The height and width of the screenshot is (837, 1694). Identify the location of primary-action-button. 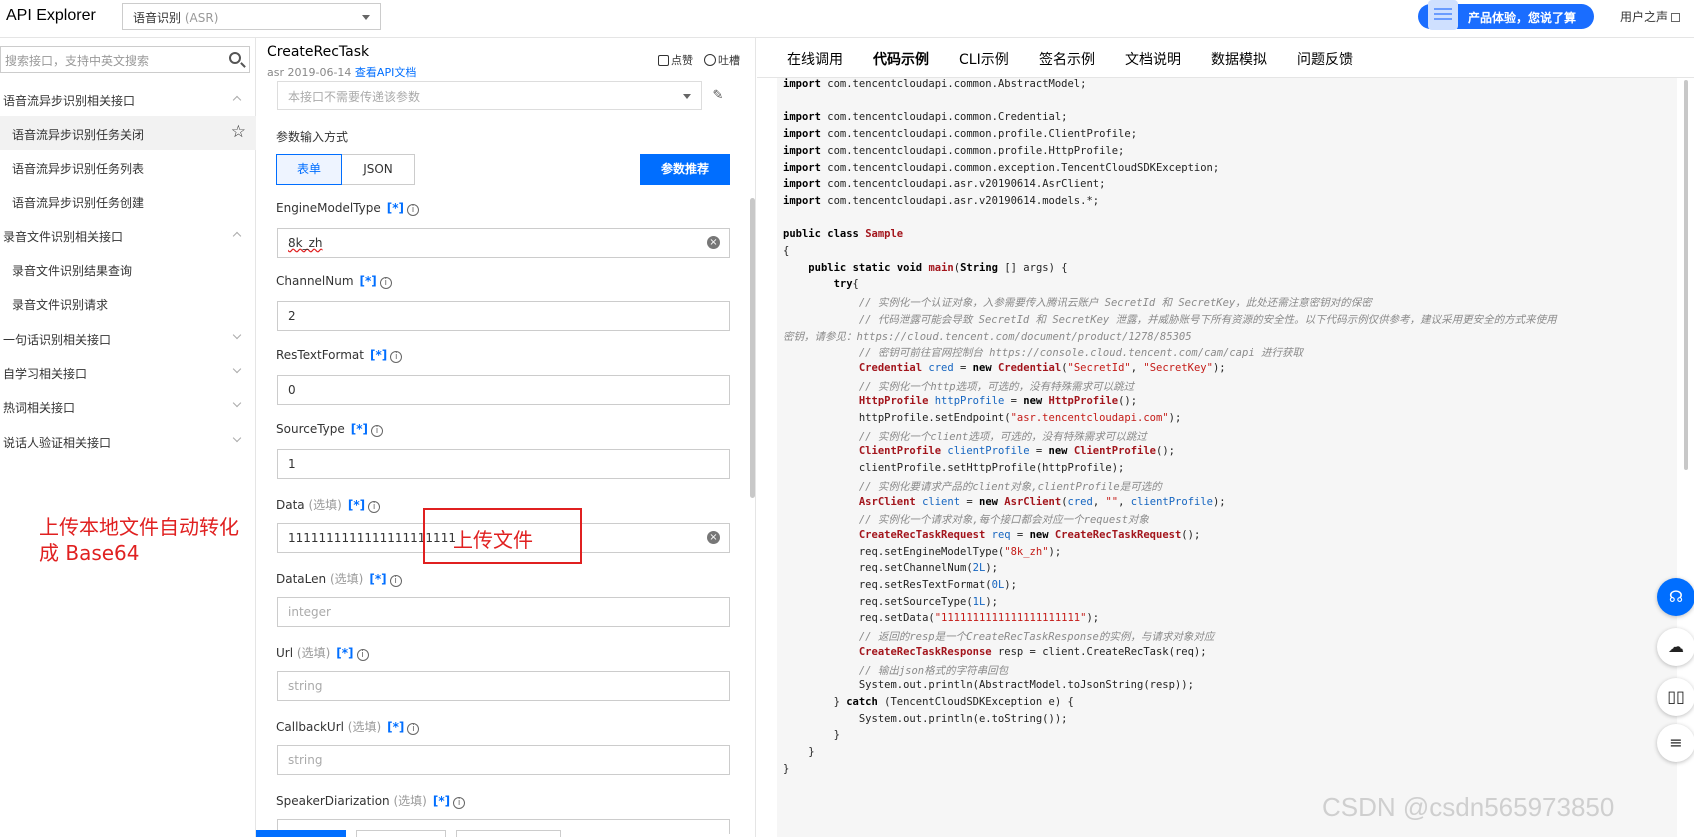
(301, 833).